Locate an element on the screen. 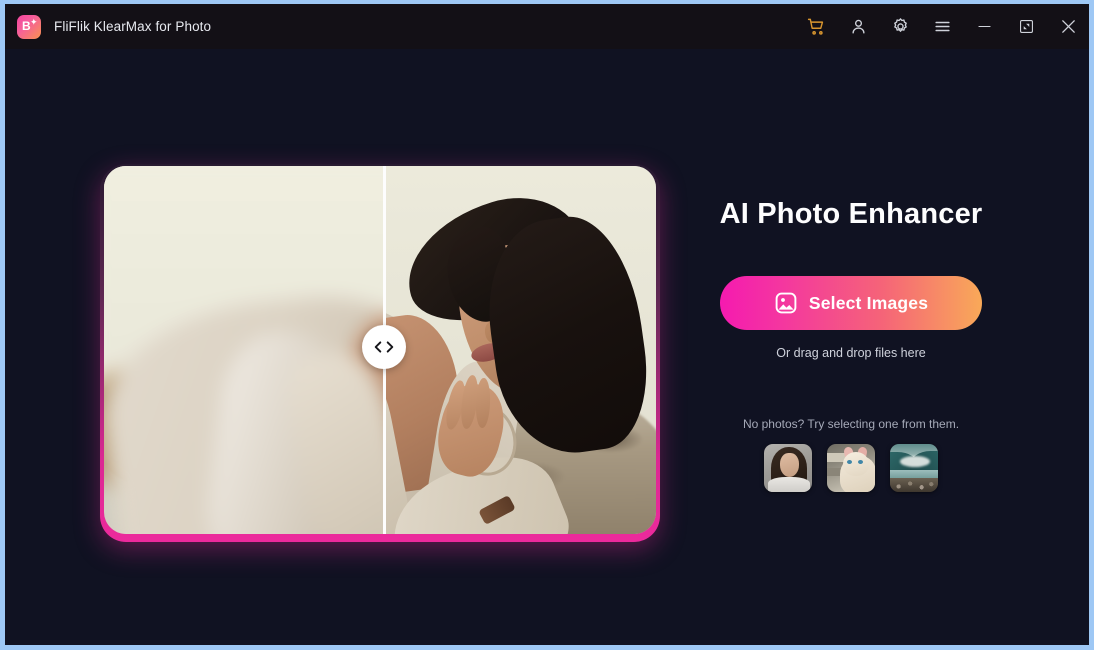  thumb-cat-head is located at coordinates (856, 464).